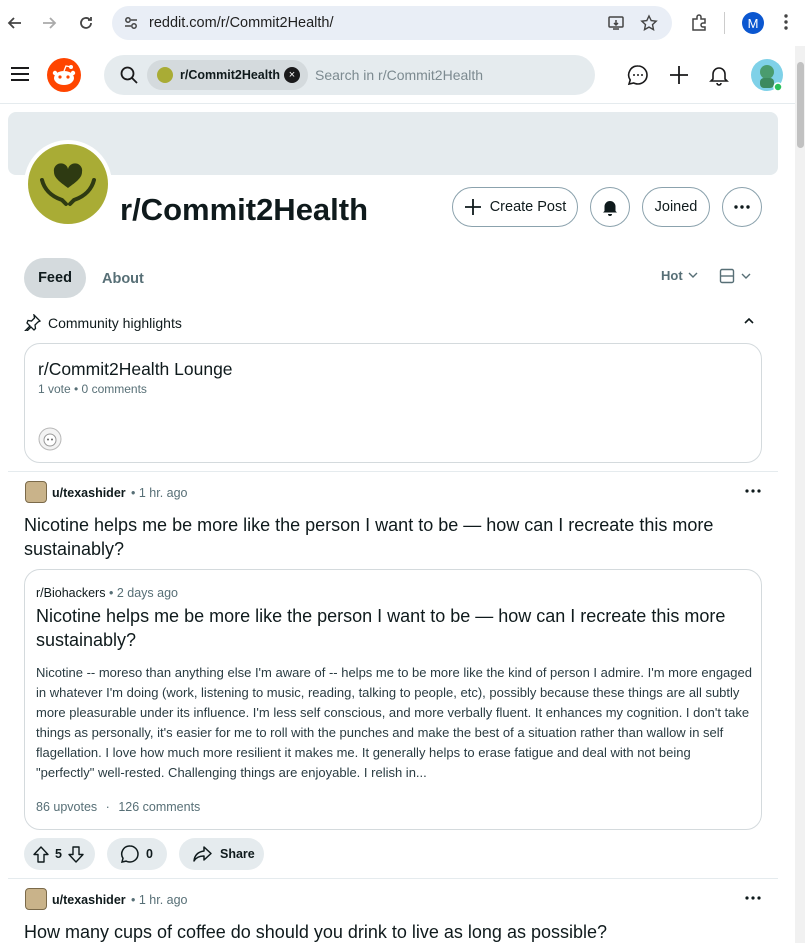  I want to click on community-highlights-label: Community highlights, so click(115, 323).